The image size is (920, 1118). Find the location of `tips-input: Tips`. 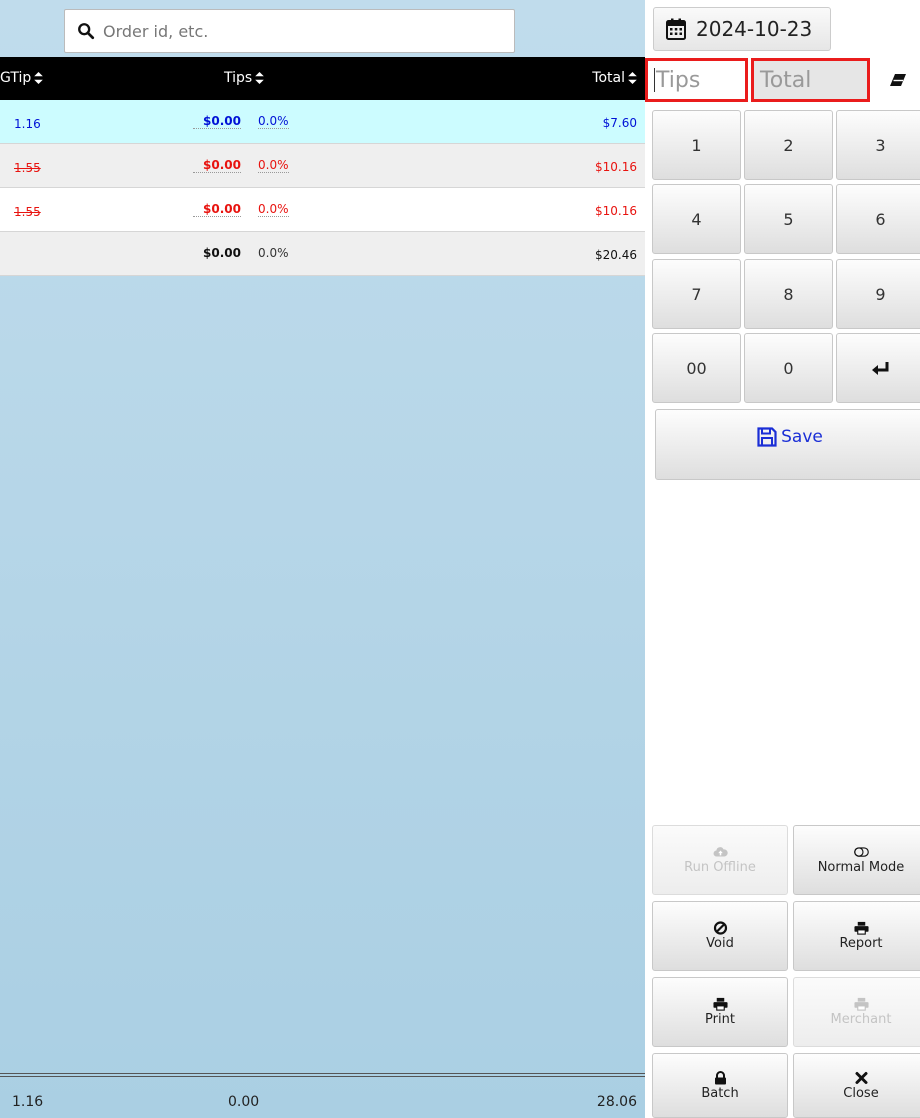

tips-input: Tips is located at coordinates (696, 80).